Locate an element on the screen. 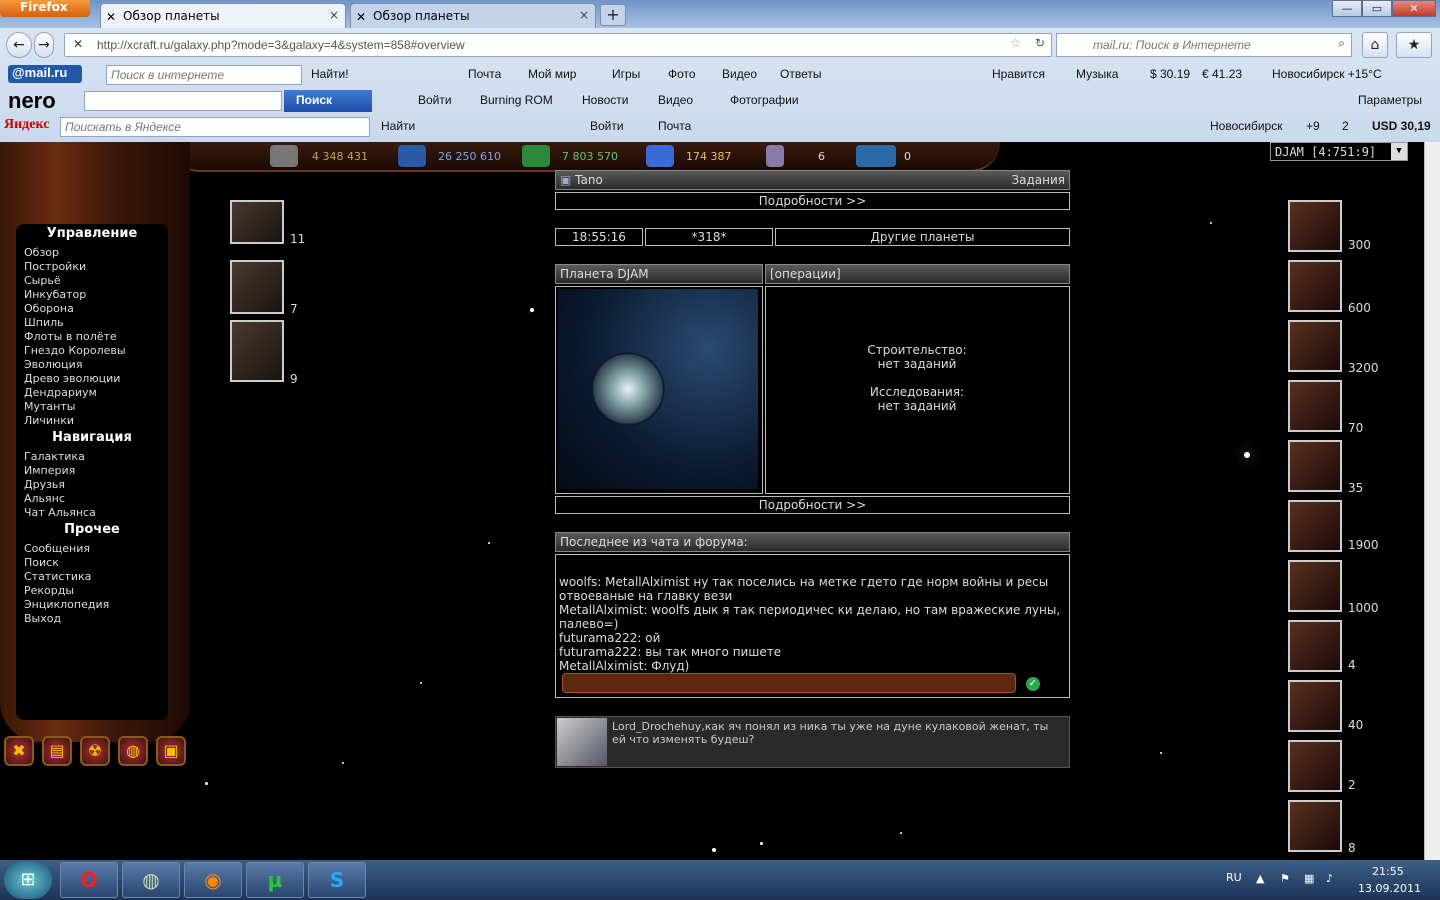 The width and height of the screenshot is (1440, 900). nero-search-button: Поиск is located at coordinates (328, 101).